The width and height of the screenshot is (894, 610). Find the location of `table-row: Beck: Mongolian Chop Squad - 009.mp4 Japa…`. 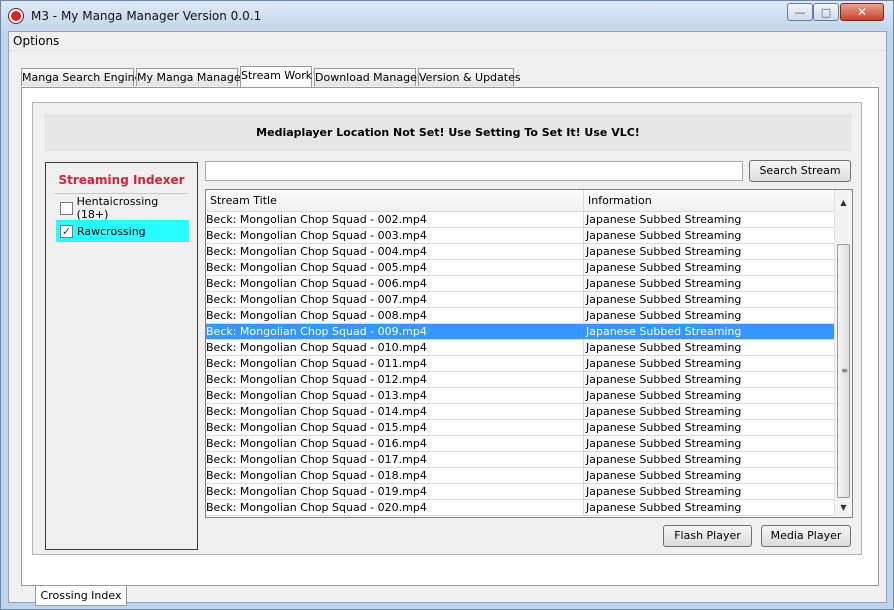

table-row: Beck: Mongolian Chop Squad - 009.mp4 Japa… is located at coordinates (520, 332).